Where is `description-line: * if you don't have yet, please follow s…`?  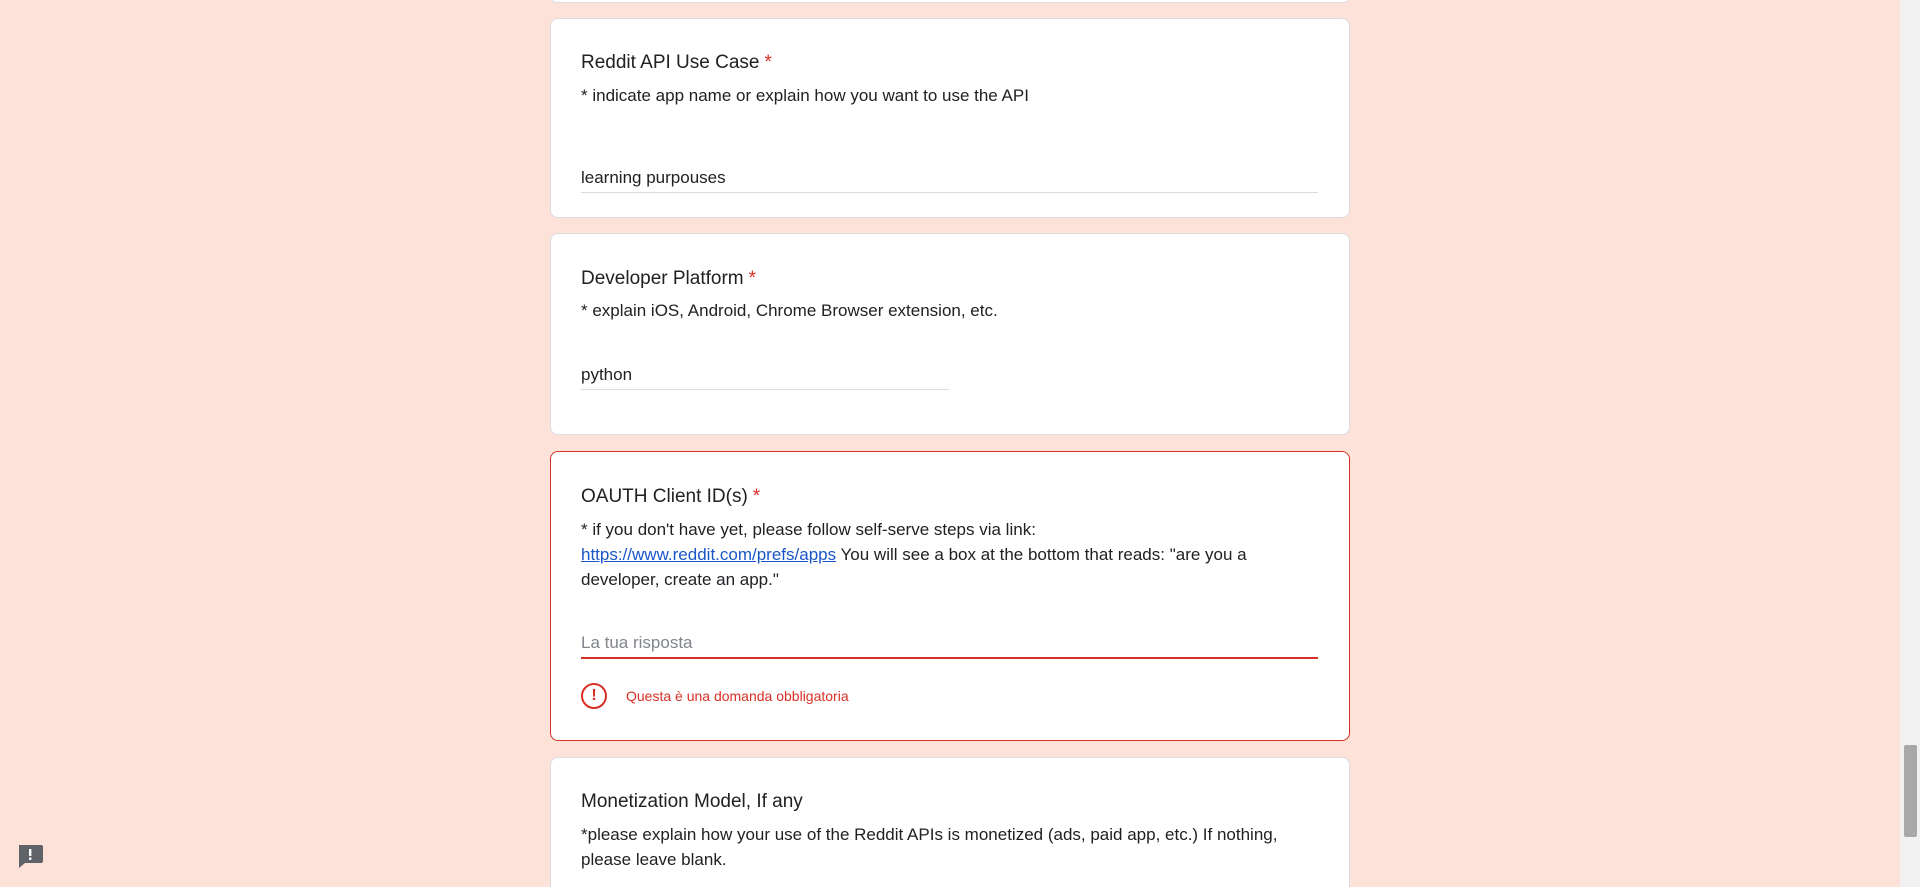
description-line: * if you don't have yet, please follow s… is located at coordinates (808, 529).